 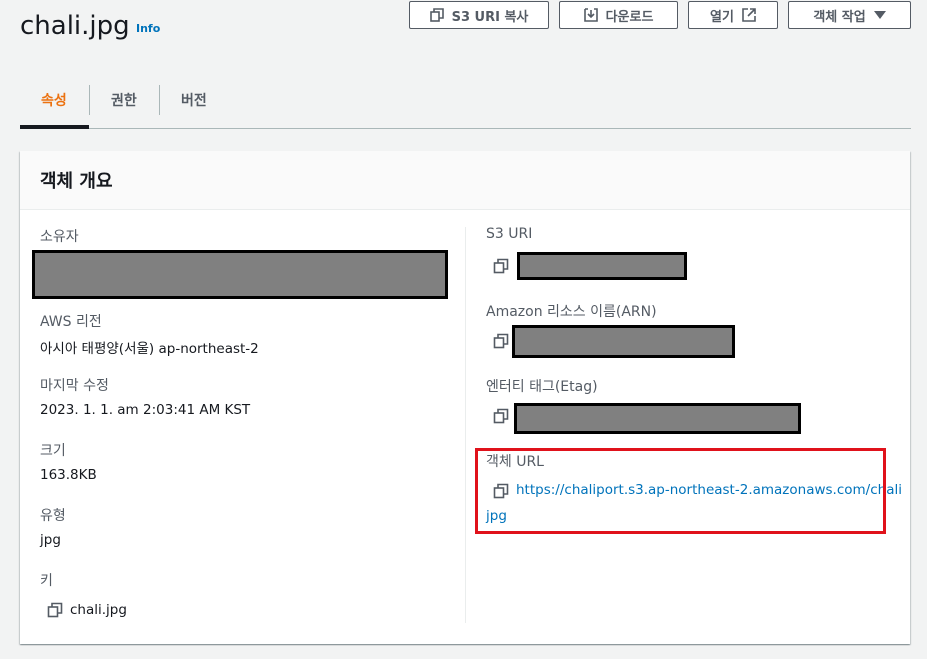 I want to click on etag-label: 엔터티 태그(Etag), so click(x=542, y=387).